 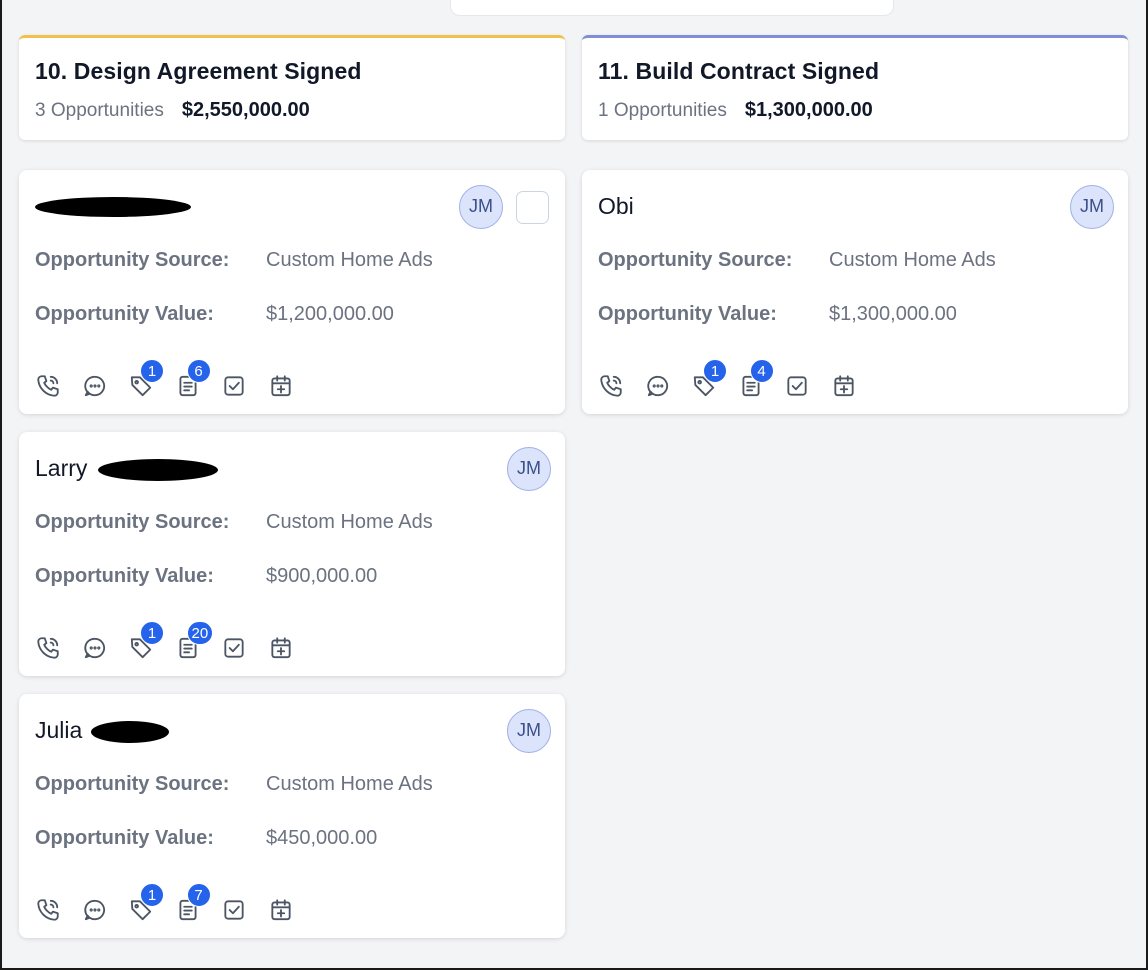 I want to click on notes-count-badge: 6, so click(x=198, y=371).